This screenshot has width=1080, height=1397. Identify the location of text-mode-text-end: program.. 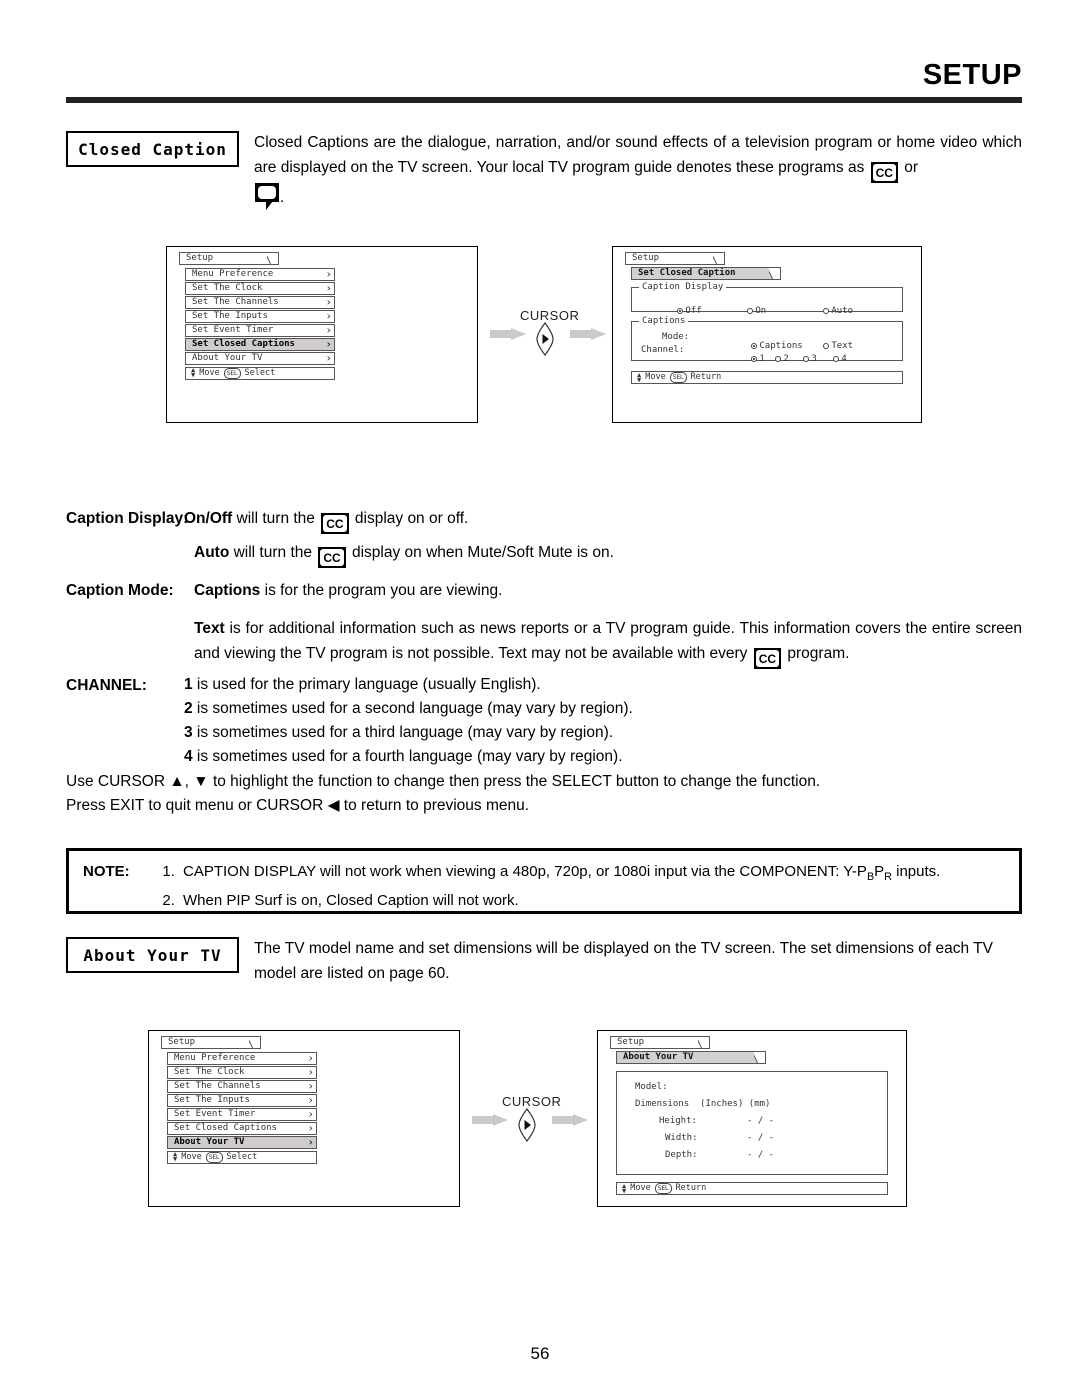
(816, 653).